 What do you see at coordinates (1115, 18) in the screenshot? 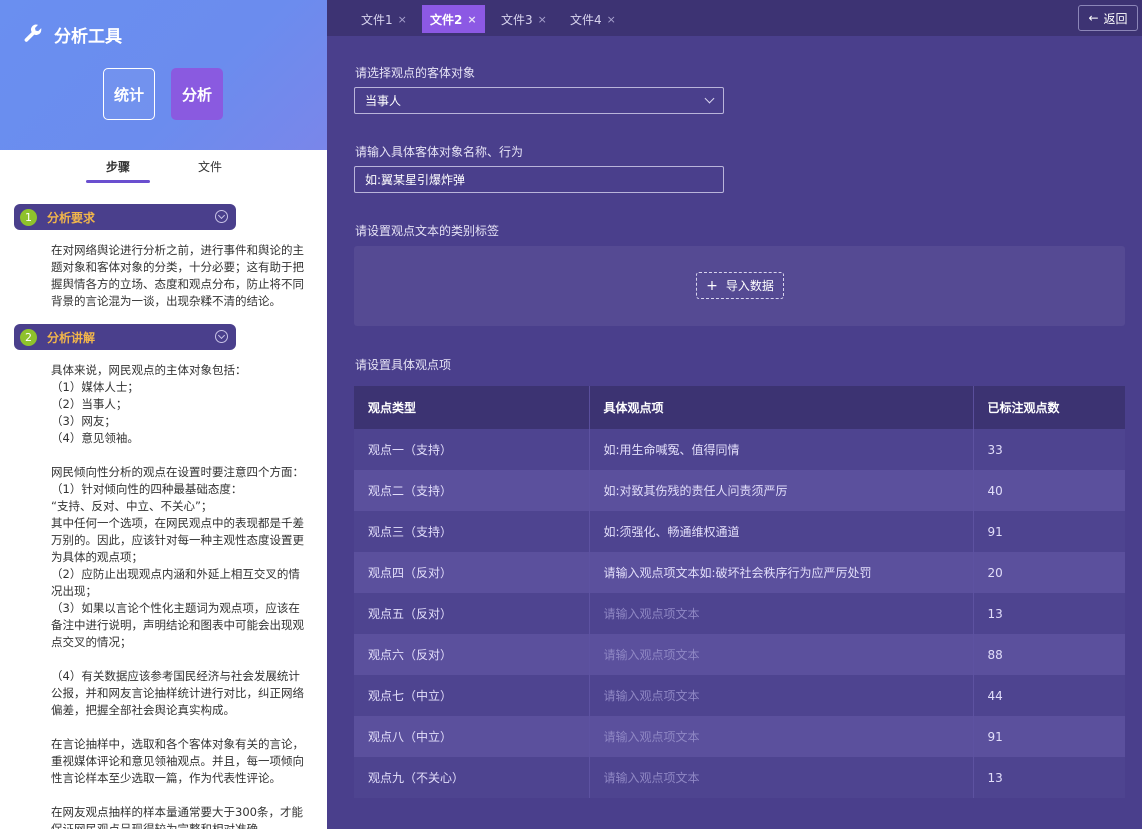
I see `back-label: 返回` at bounding box center [1115, 18].